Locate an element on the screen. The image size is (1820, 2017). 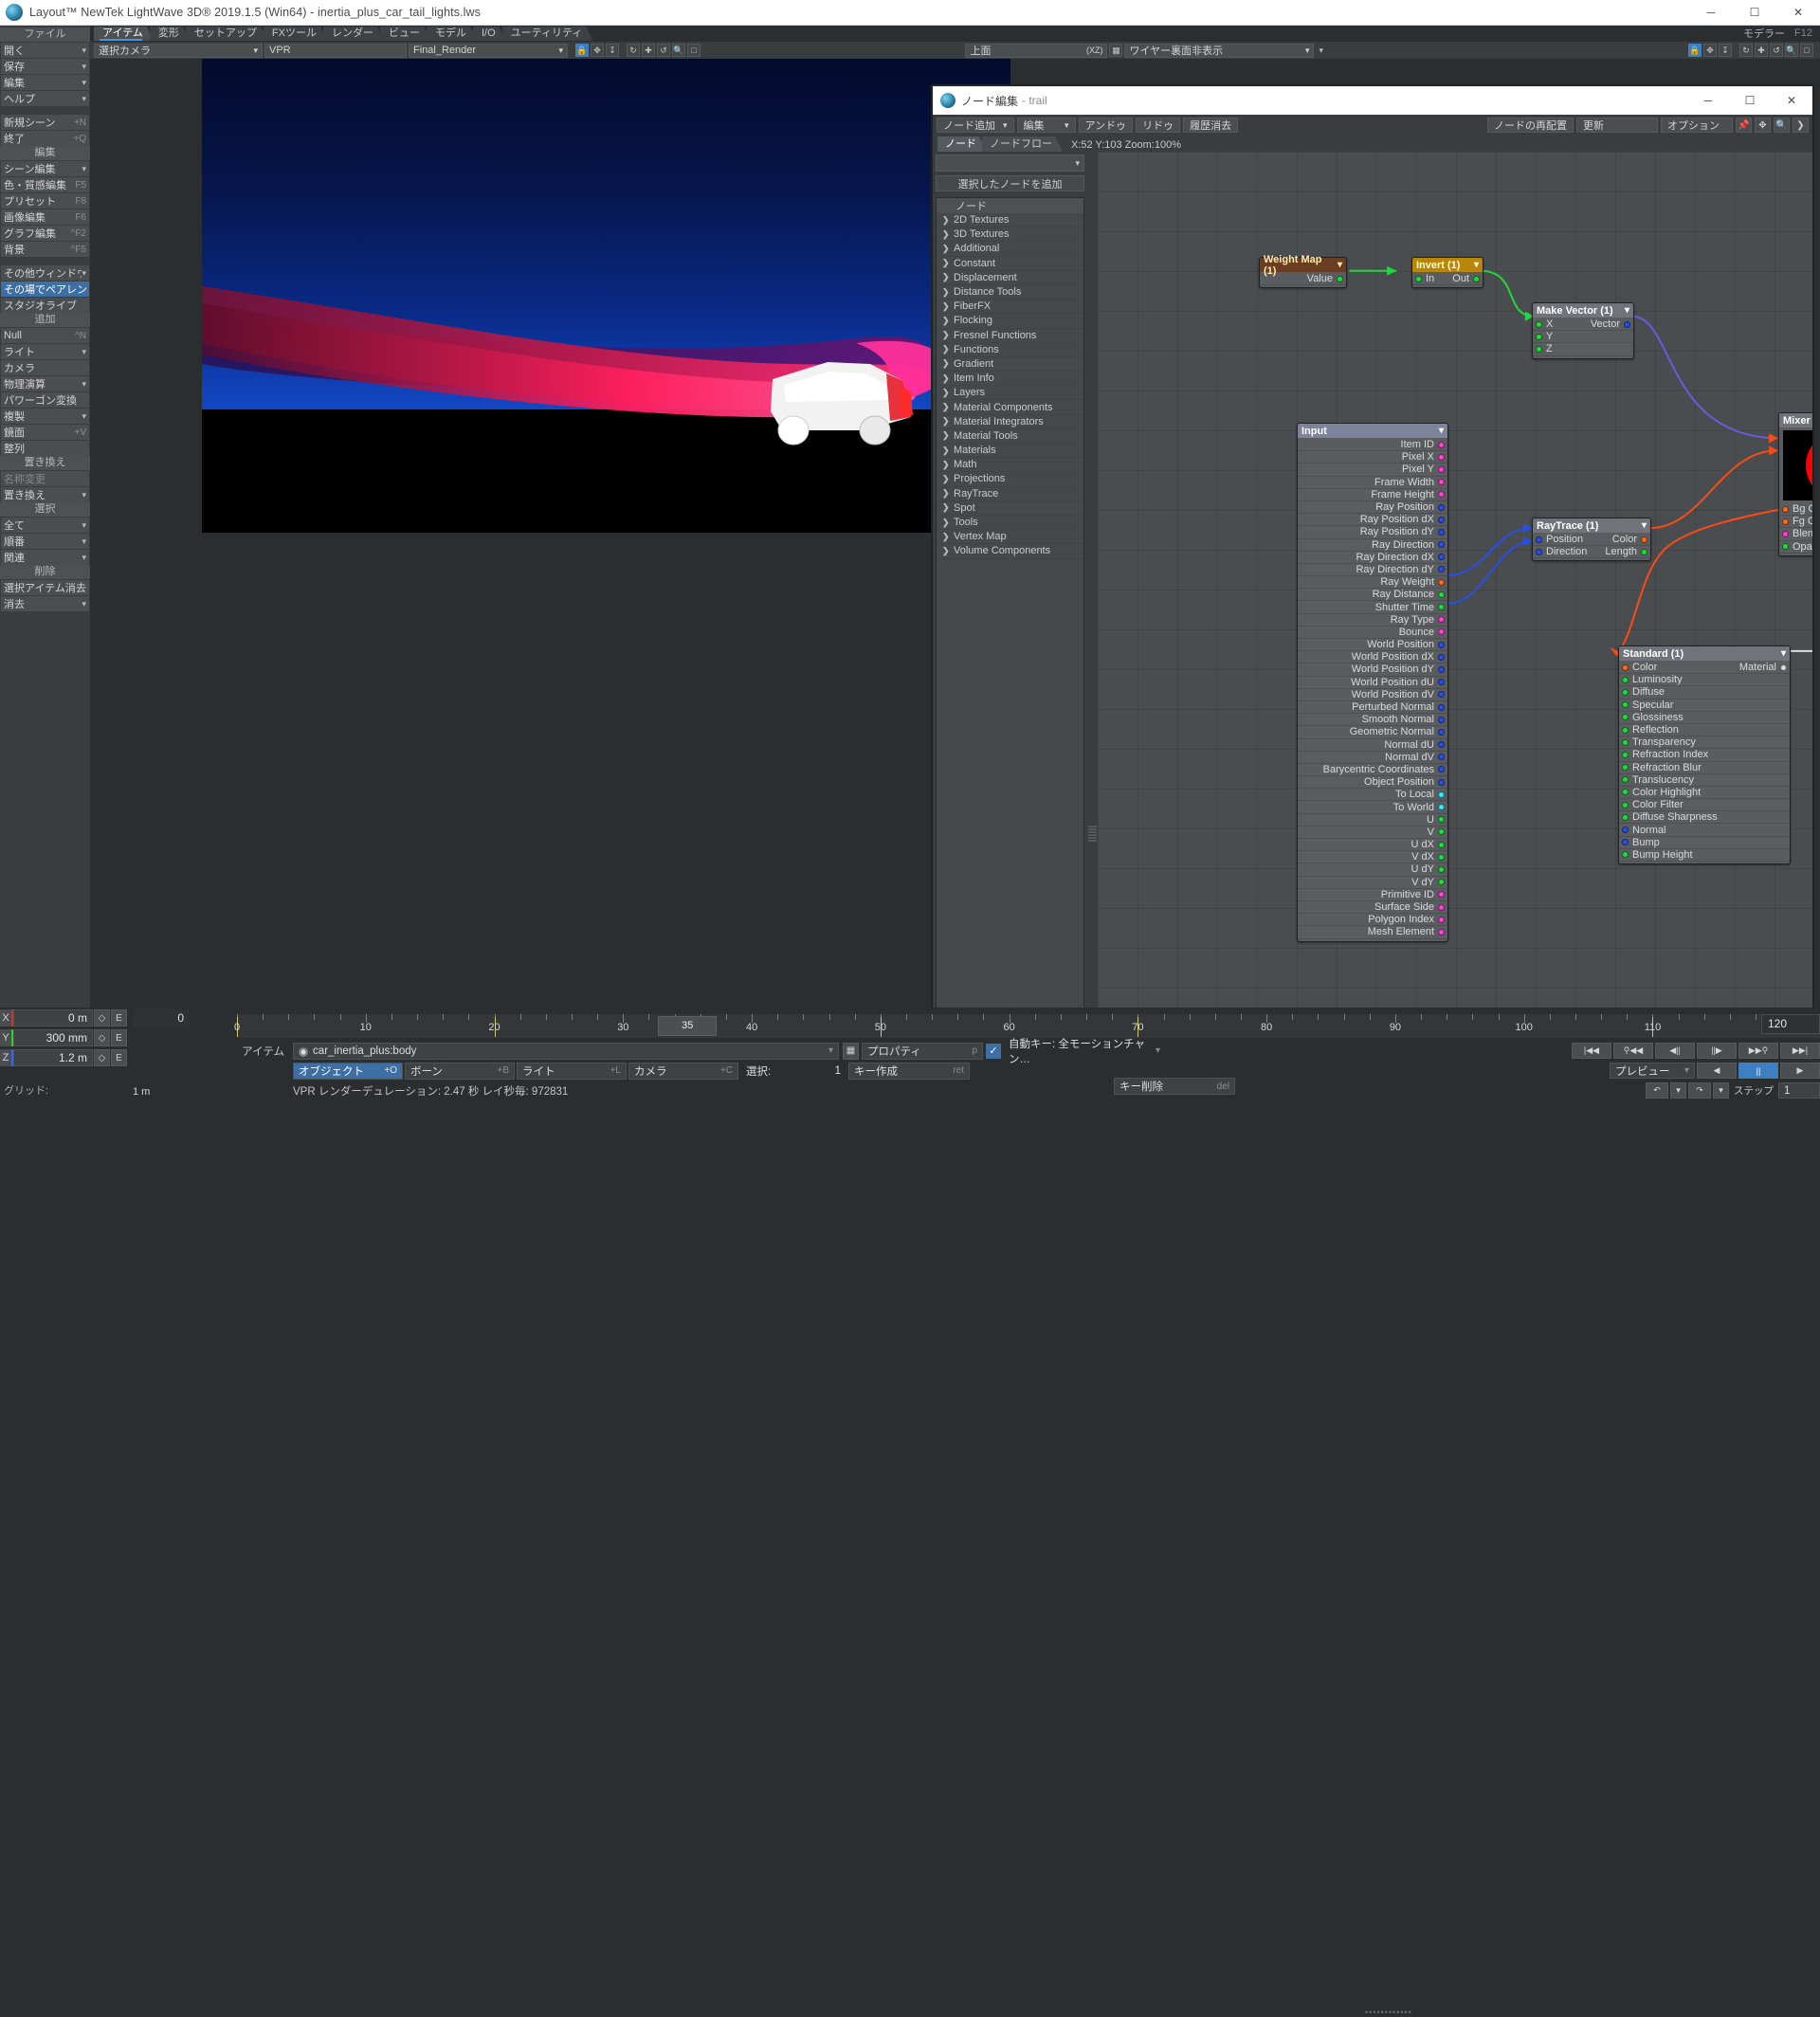
tab-変形: 変形 is located at coordinates (170, 34).